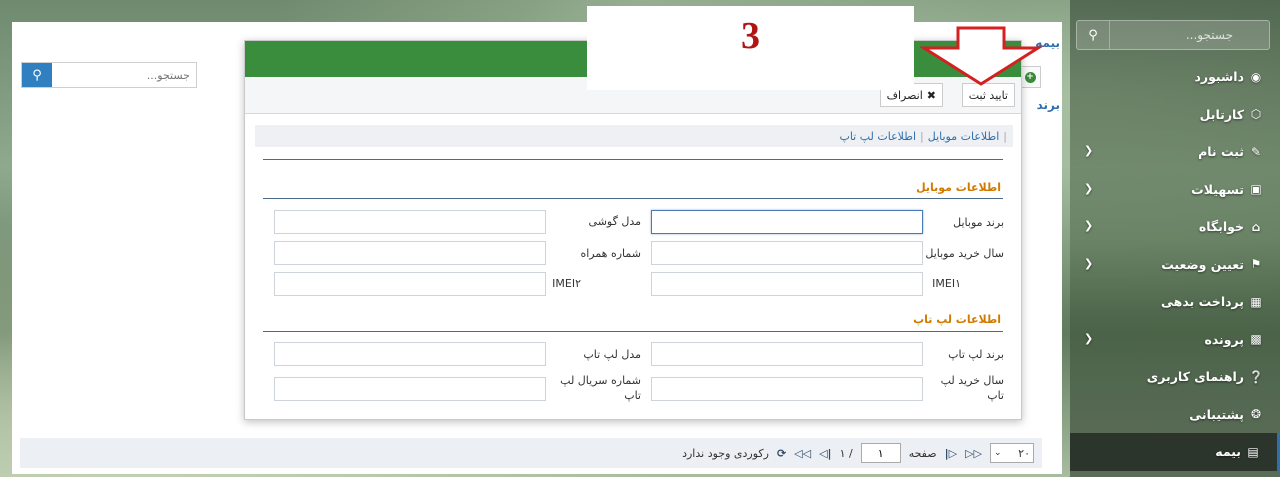  Describe the element at coordinates (946, 283) in the screenshot. I see `label-imei1: IMEI۱` at that location.